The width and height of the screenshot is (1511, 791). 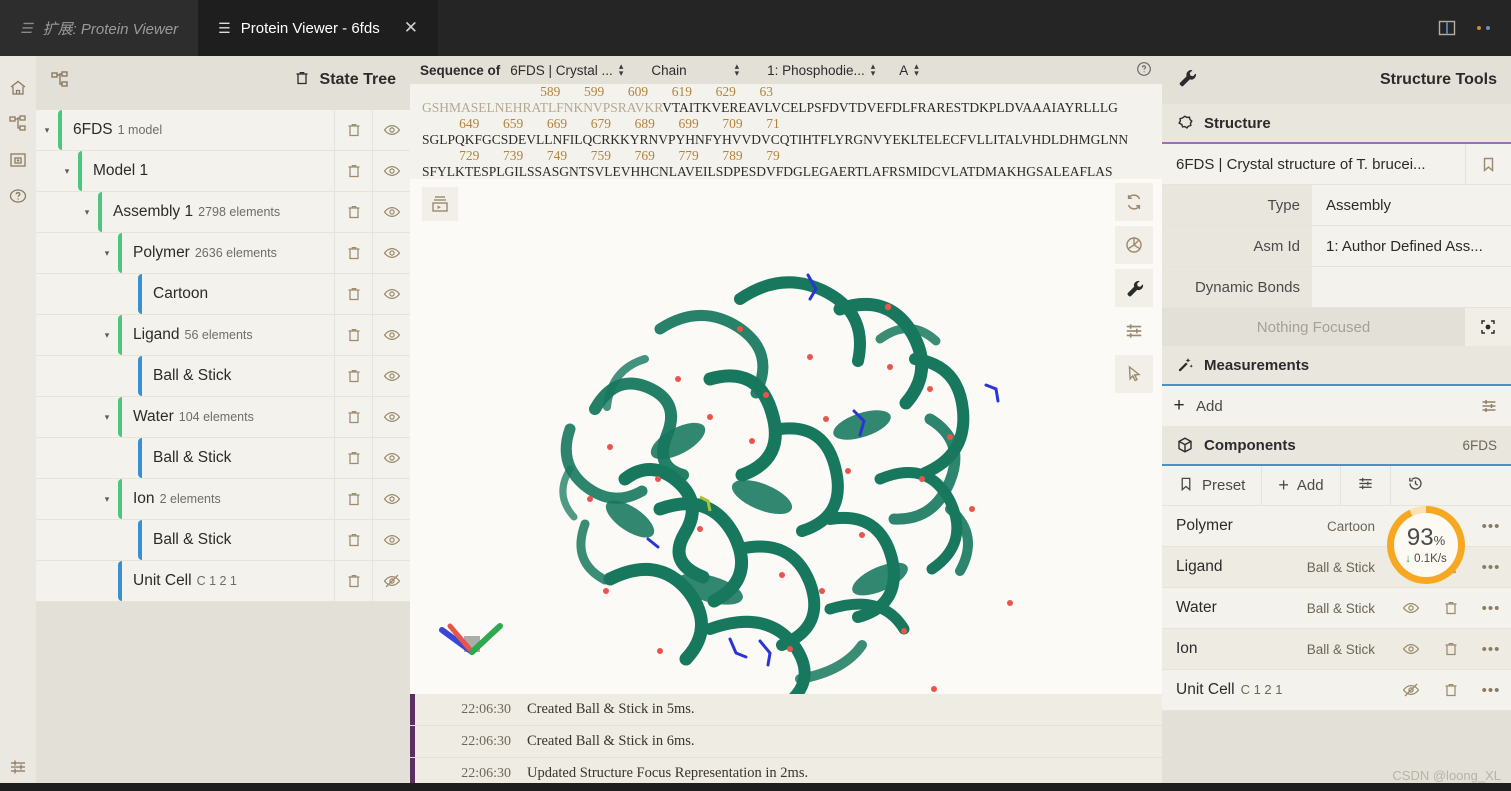 I want to click on settings-icon, so click(x=18, y=767).